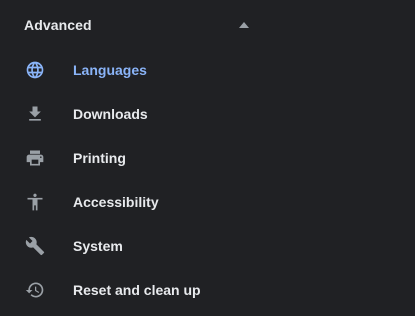  I want to click on history-icon, so click(35, 290).